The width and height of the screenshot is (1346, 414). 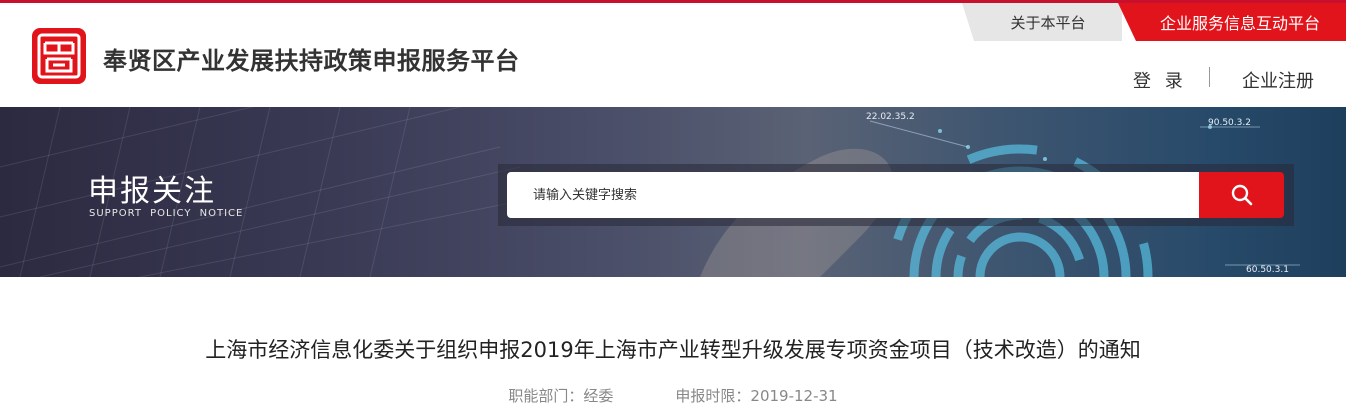 I want to click on tab-about-platform: 关于本平台, so click(x=1042, y=22).